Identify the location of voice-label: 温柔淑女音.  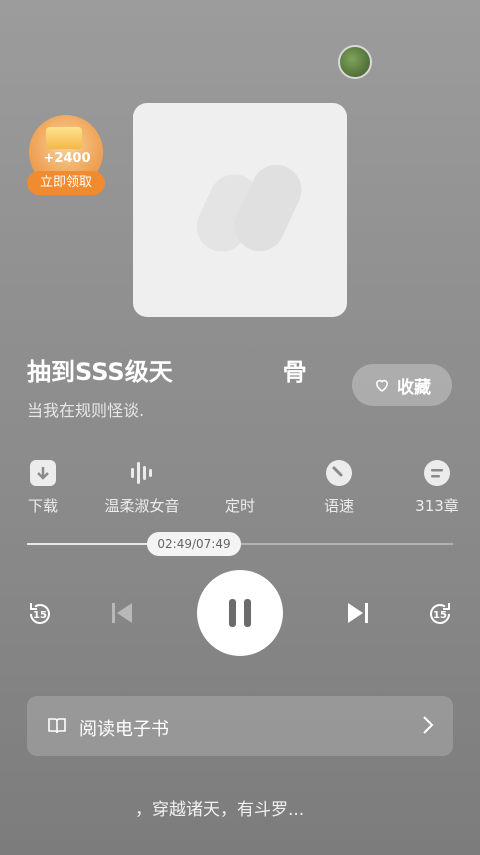
(142, 506).